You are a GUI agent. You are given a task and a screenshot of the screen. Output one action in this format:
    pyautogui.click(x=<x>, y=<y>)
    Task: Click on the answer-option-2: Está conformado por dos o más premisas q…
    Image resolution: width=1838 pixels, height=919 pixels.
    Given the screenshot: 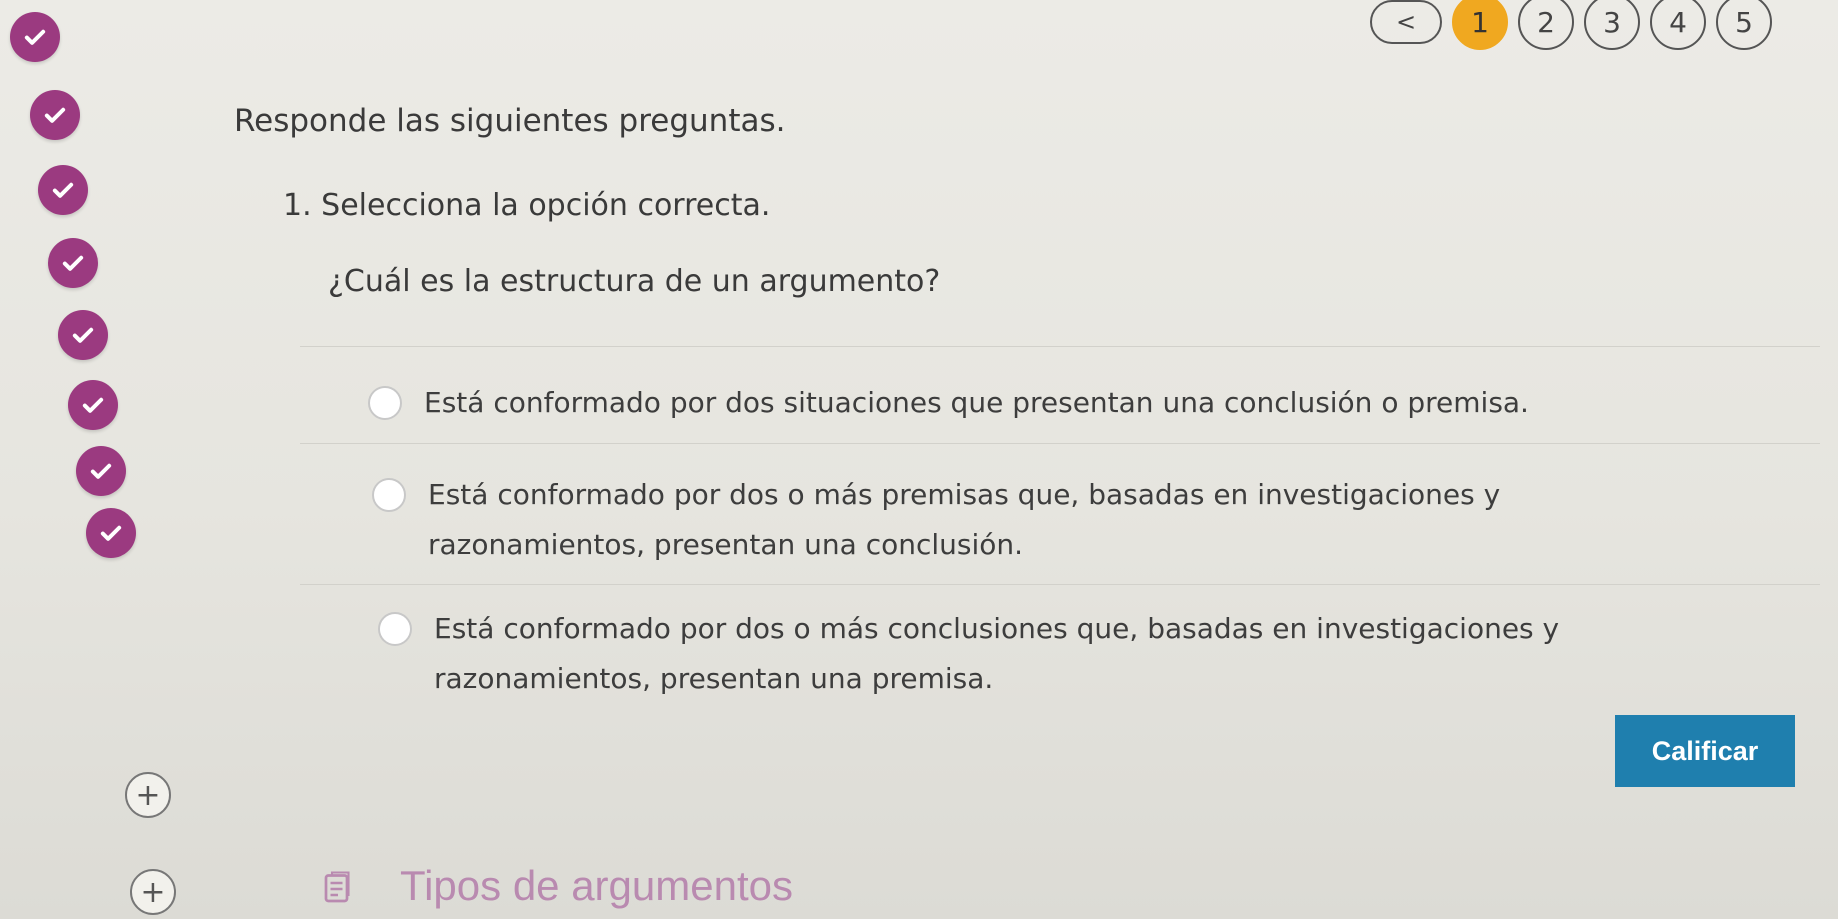 What is the action you would take?
    pyautogui.click(x=1012, y=523)
    